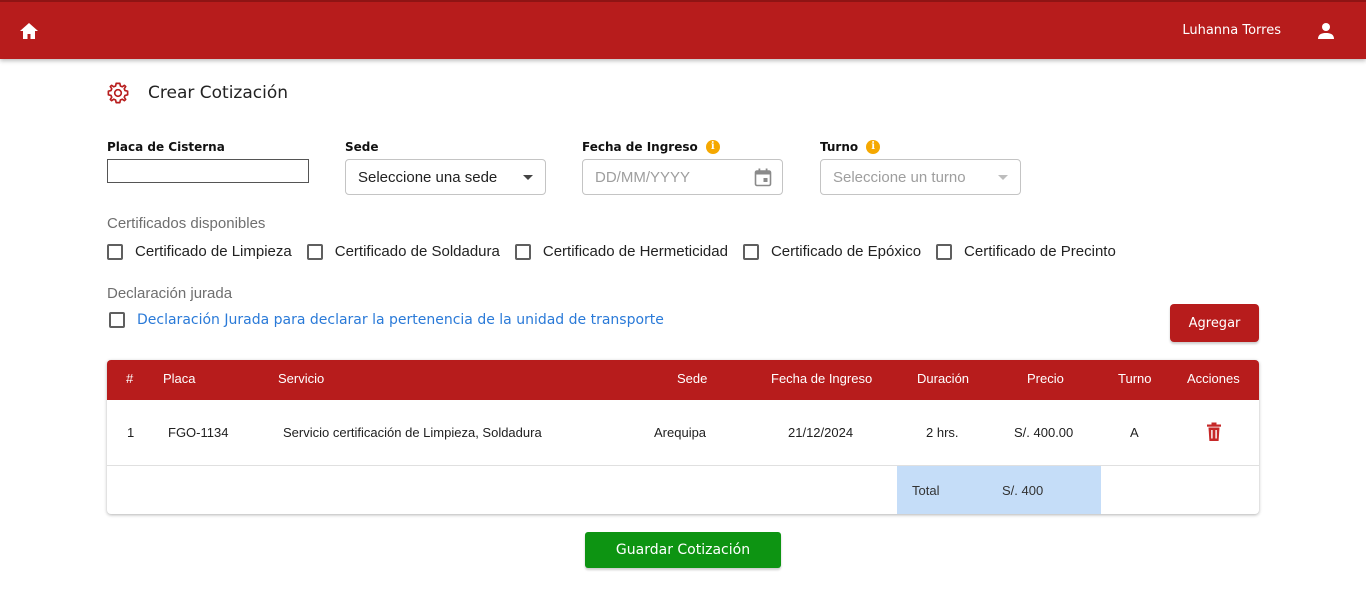  Describe the element at coordinates (213, 251) in the screenshot. I see `checkbox-label: Certificado de Limpieza` at that location.